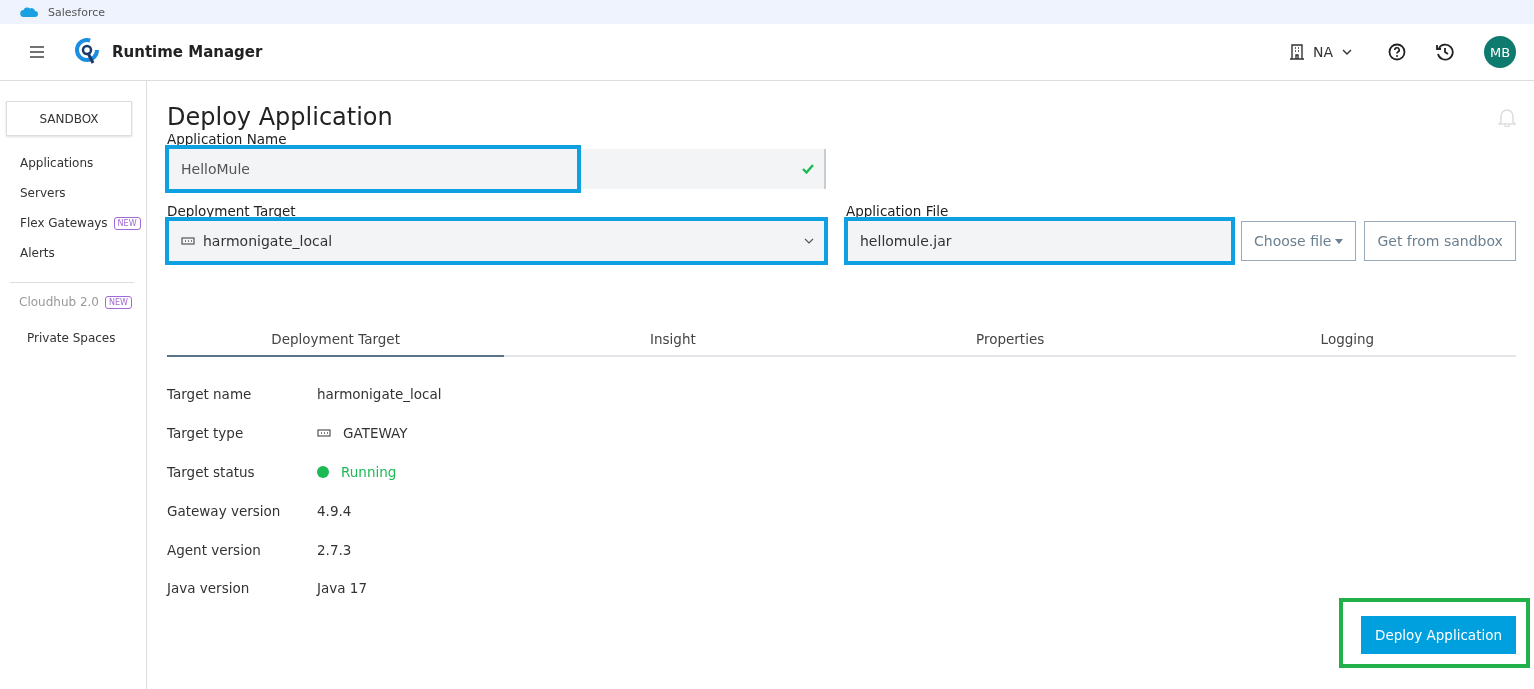  I want to click on detail-label: Target name, so click(210, 394).